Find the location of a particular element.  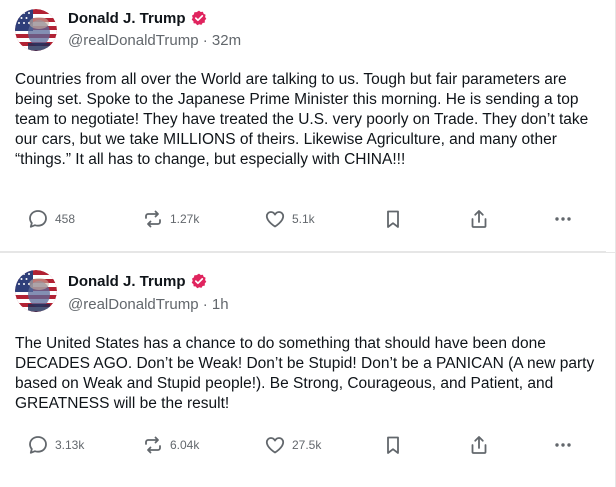

like-button: 5.1k is located at coordinates (289, 219).